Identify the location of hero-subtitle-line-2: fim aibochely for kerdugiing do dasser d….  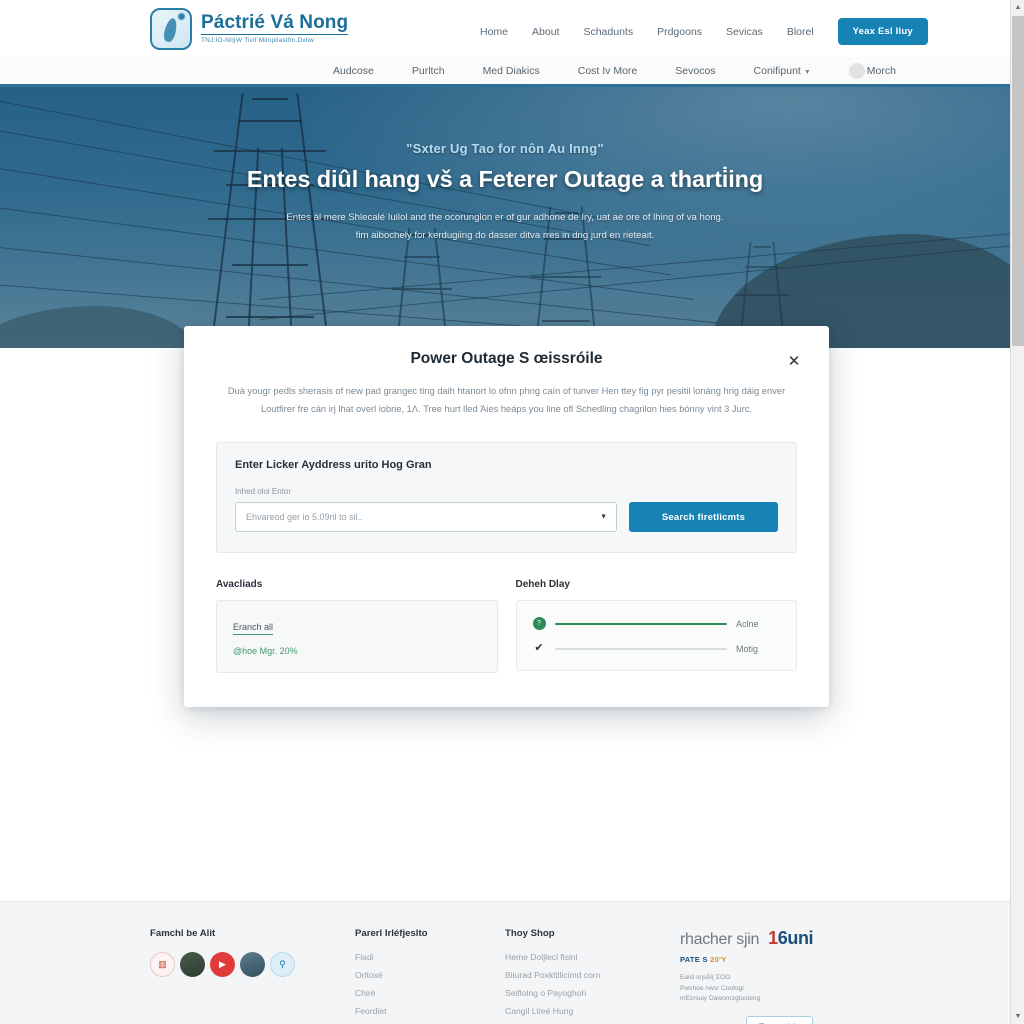
(505, 235).